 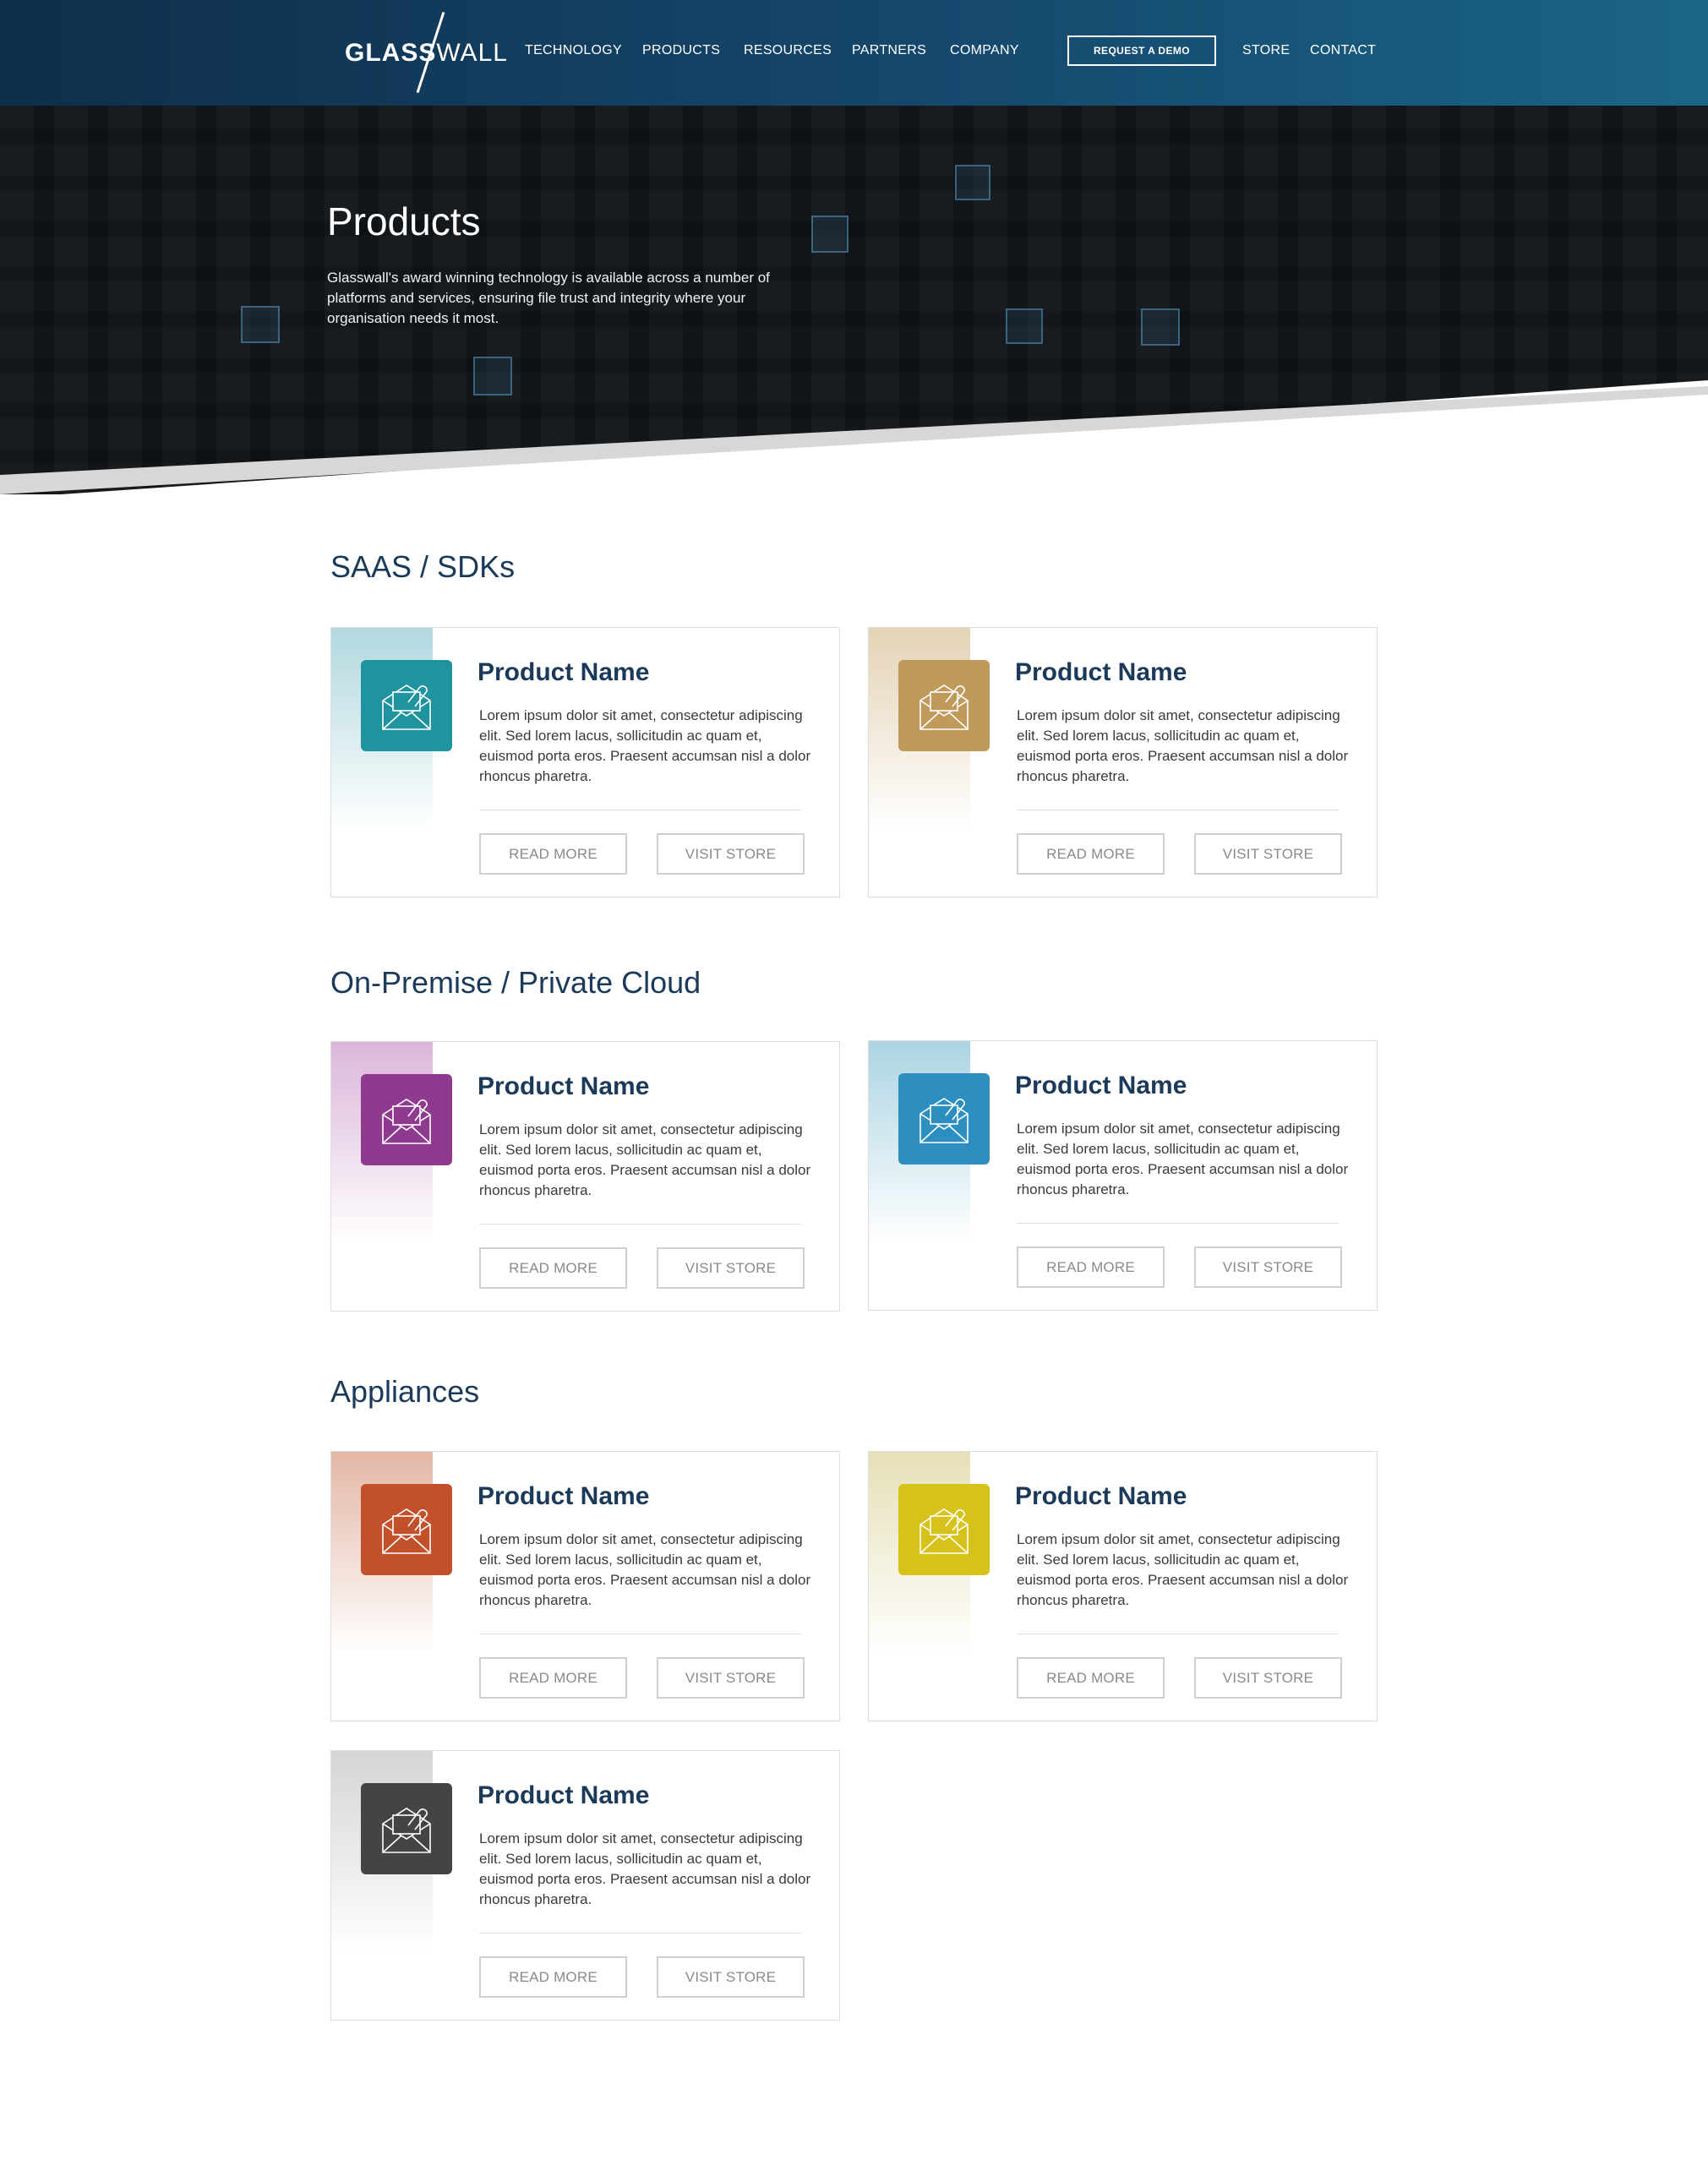 I want to click on nav-technology: TECHNOLOGY, so click(x=573, y=50).